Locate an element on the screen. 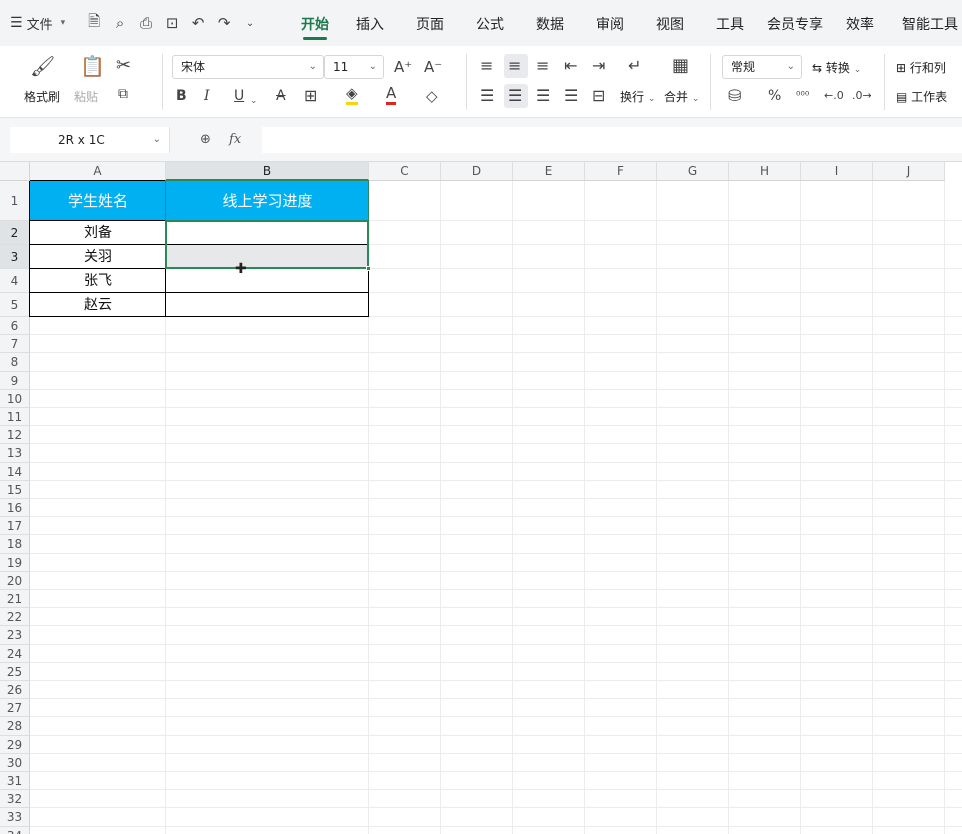 Image resolution: width=962 pixels, height=834 pixels. share-icon: ⌕ is located at coordinates (120, 23).